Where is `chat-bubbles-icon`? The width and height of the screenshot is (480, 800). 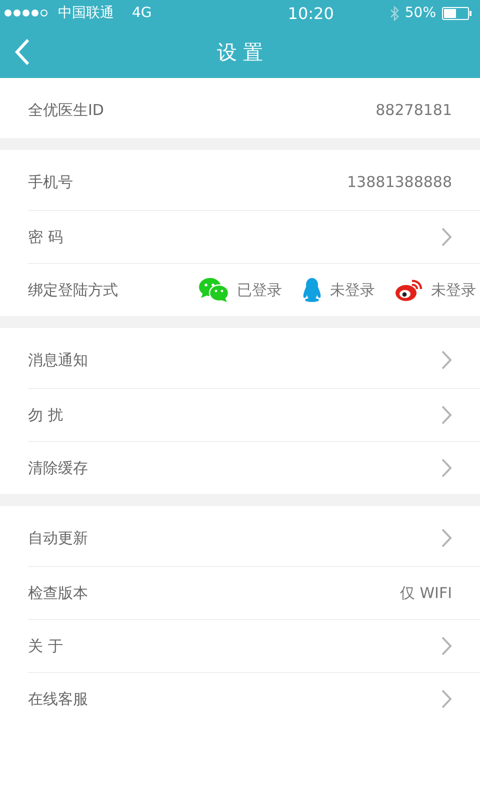
chat-bubbles-icon is located at coordinates (214, 290).